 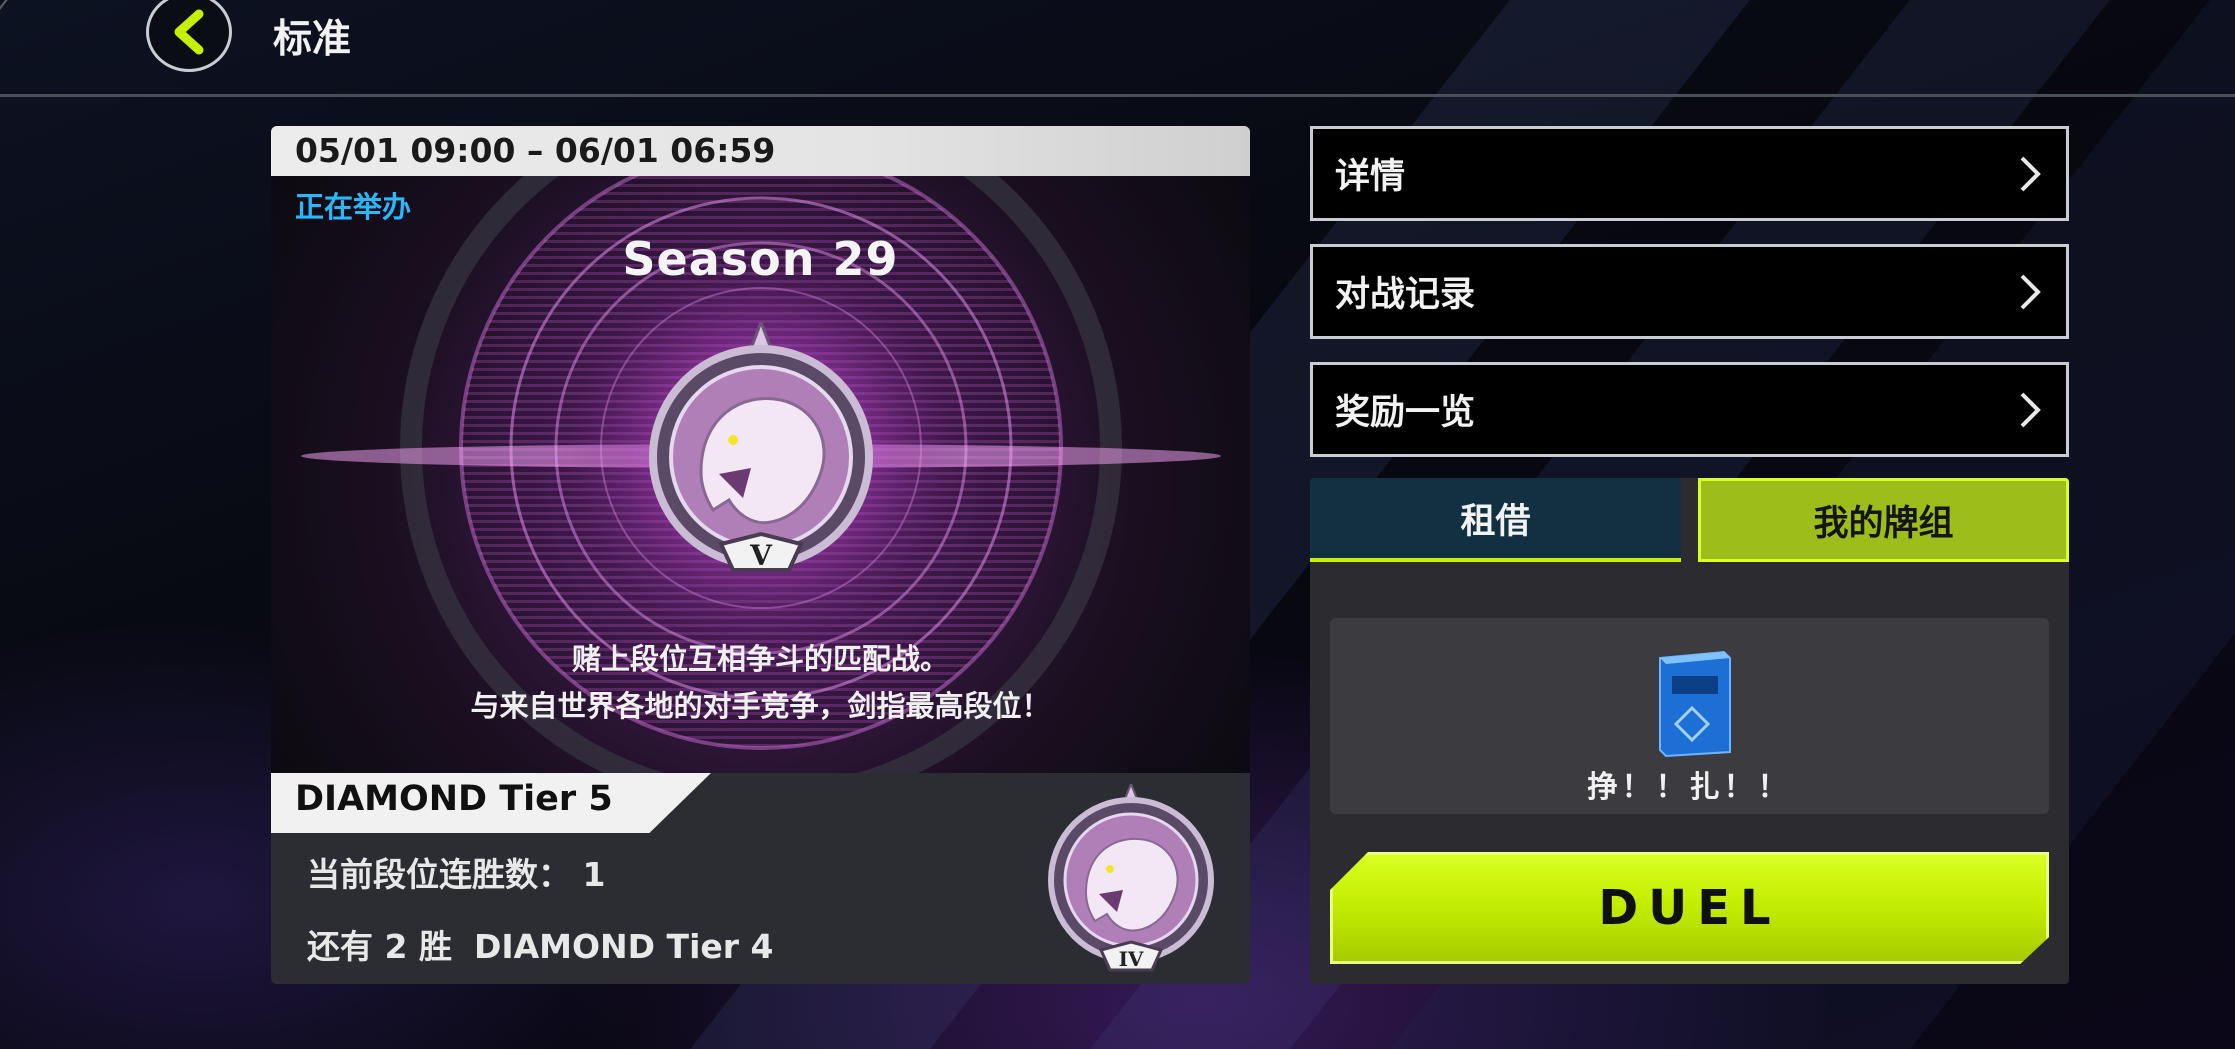 What do you see at coordinates (1405, 295) in the screenshot?
I see `duel-history-label: 对战记录` at bounding box center [1405, 295].